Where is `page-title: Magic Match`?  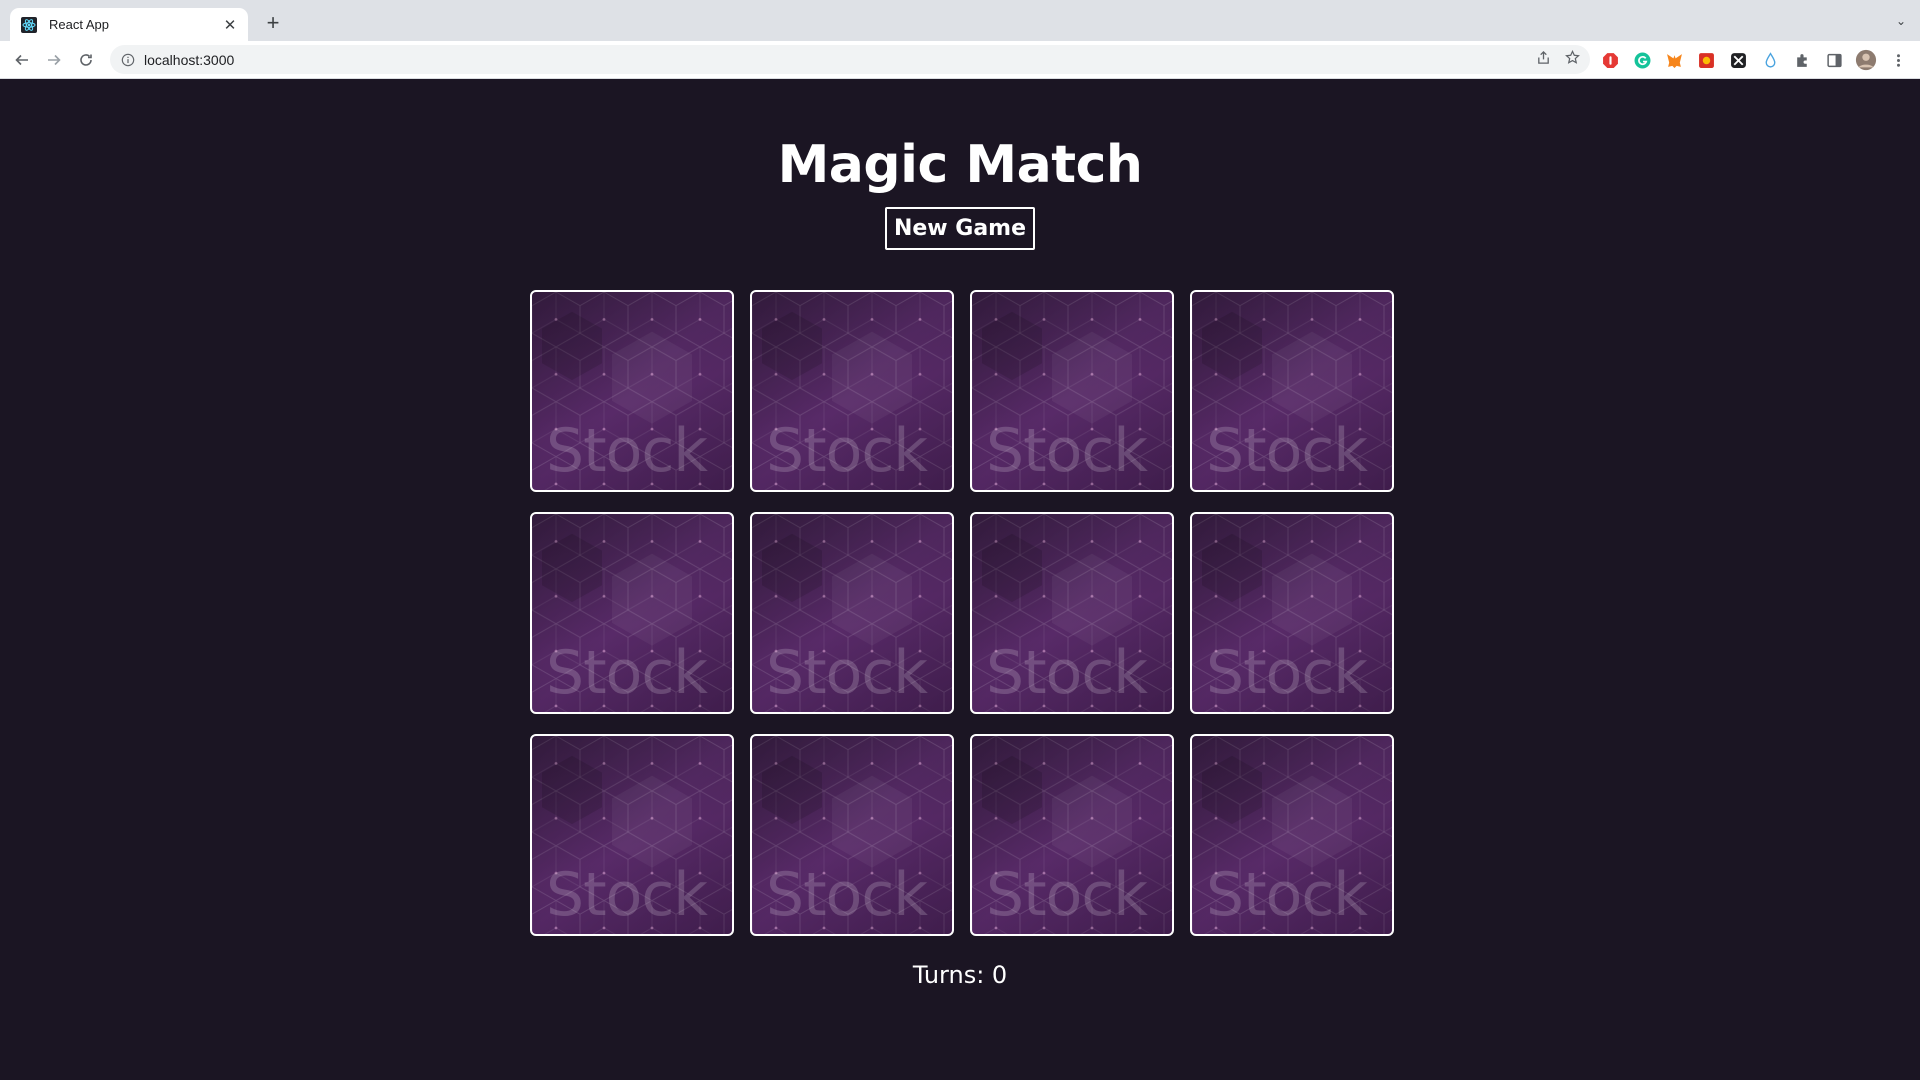
page-title: Magic Match is located at coordinates (960, 165).